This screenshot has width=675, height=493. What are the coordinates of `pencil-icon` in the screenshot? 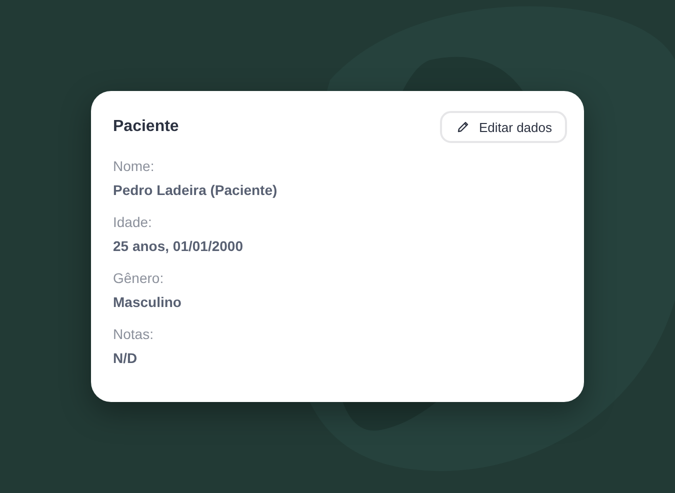 It's located at (463, 127).